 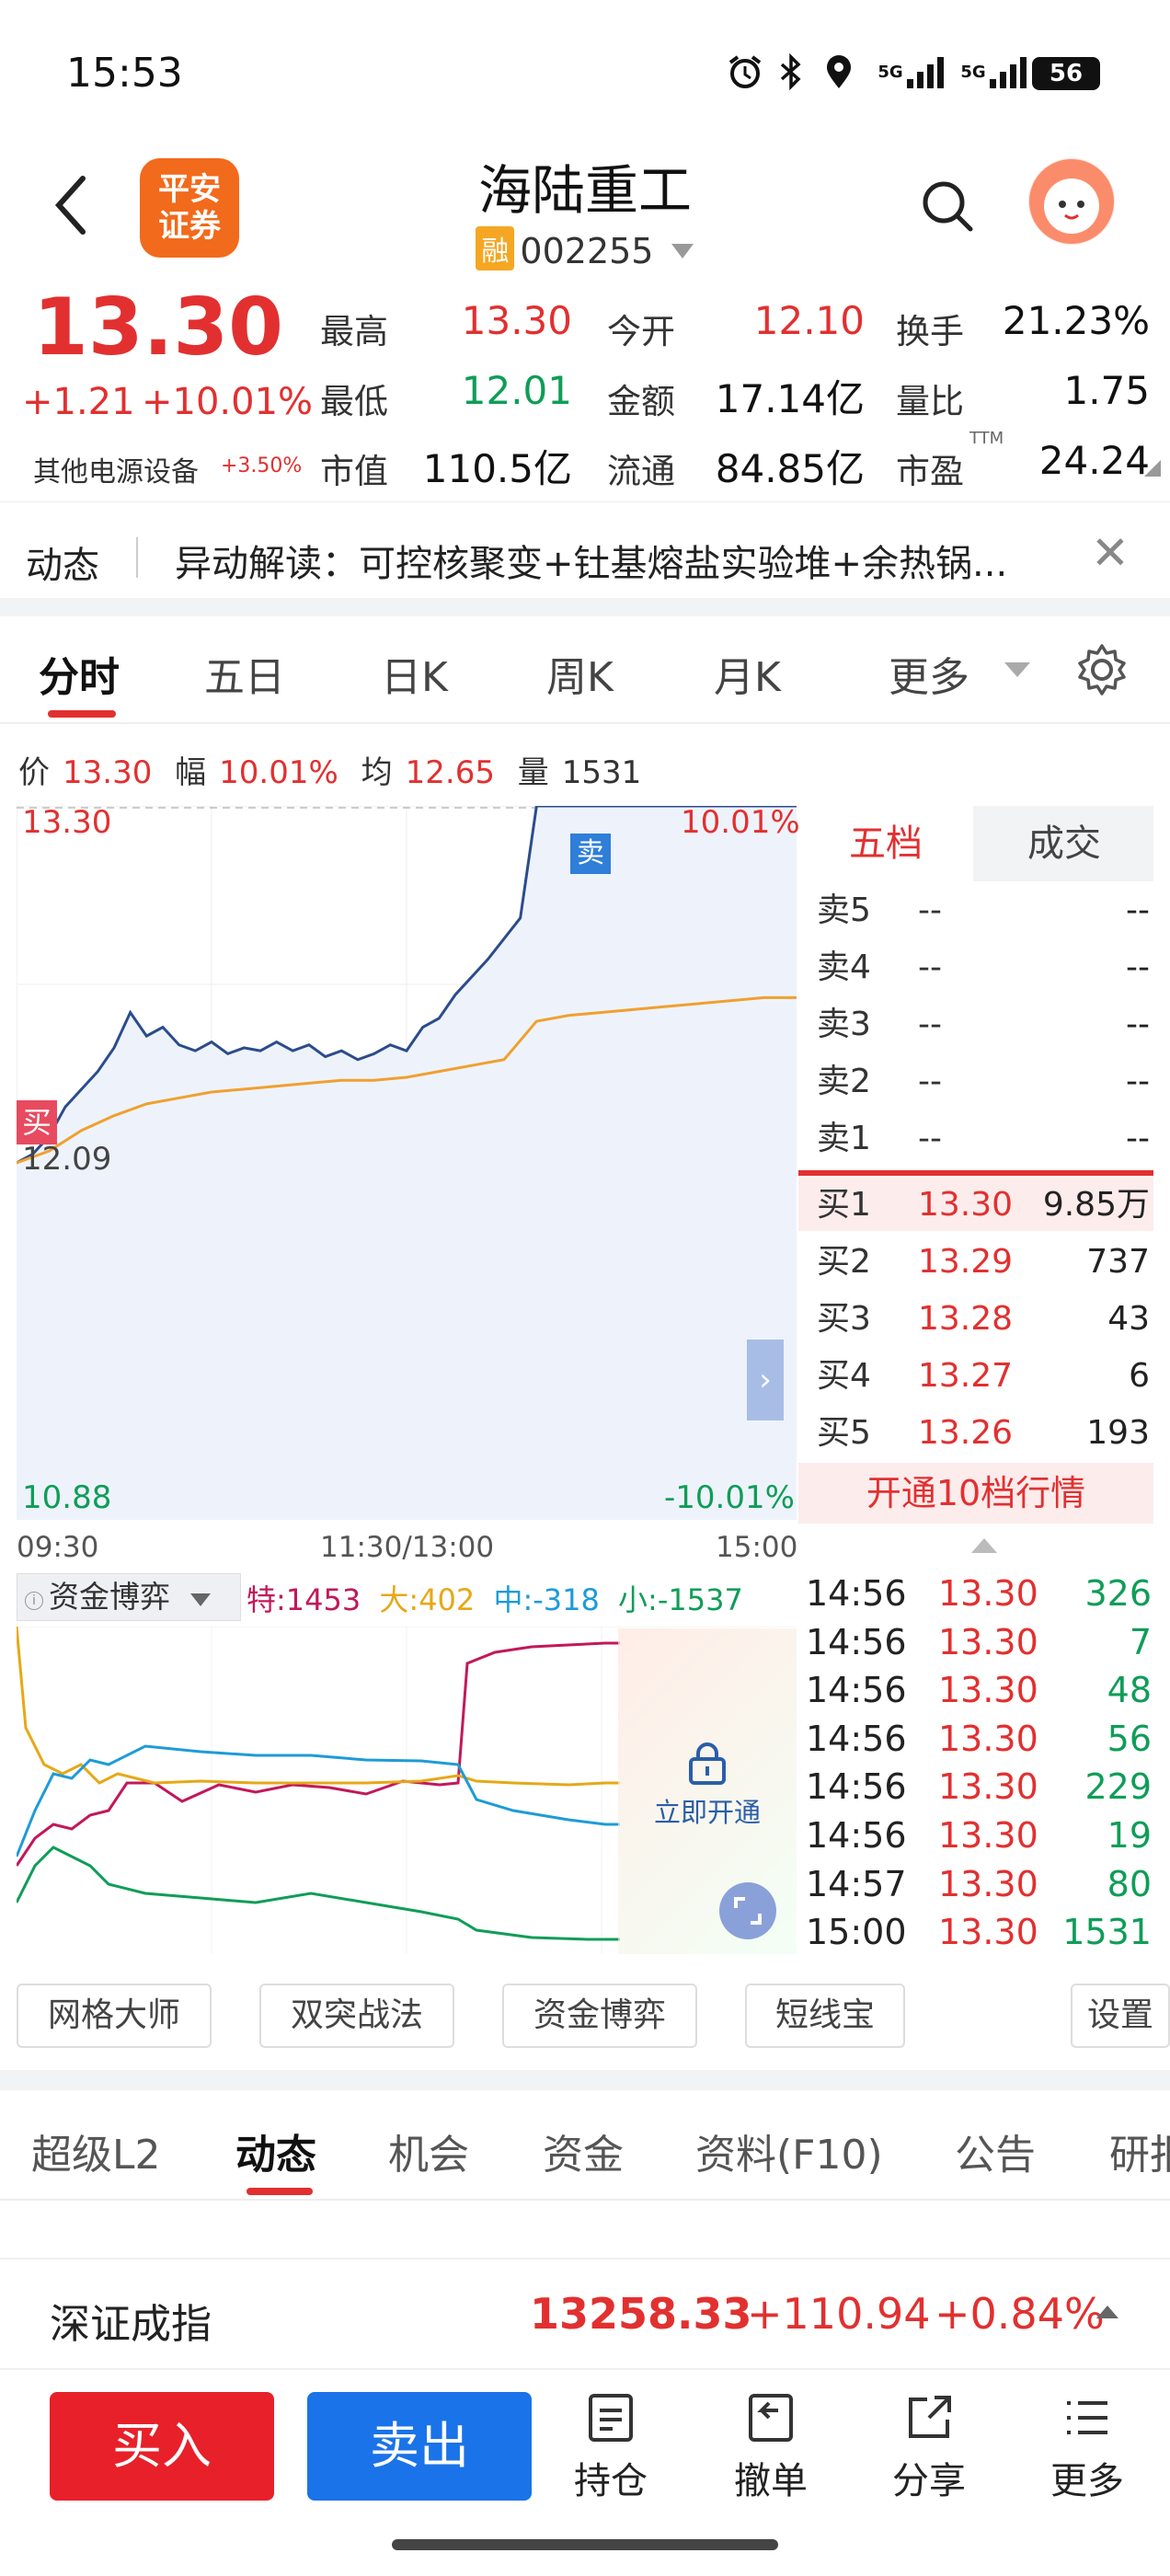 What do you see at coordinates (1140, 1641) in the screenshot?
I see `tick-volume: 7` at bounding box center [1140, 1641].